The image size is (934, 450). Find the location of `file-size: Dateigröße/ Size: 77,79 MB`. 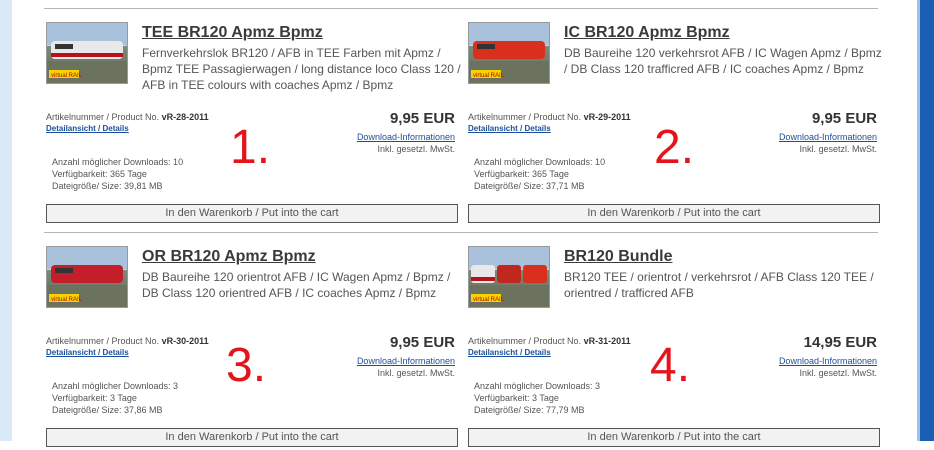

file-size: Dateigröße/ Size: 77,79 MB is located at coordinates (529, 410).